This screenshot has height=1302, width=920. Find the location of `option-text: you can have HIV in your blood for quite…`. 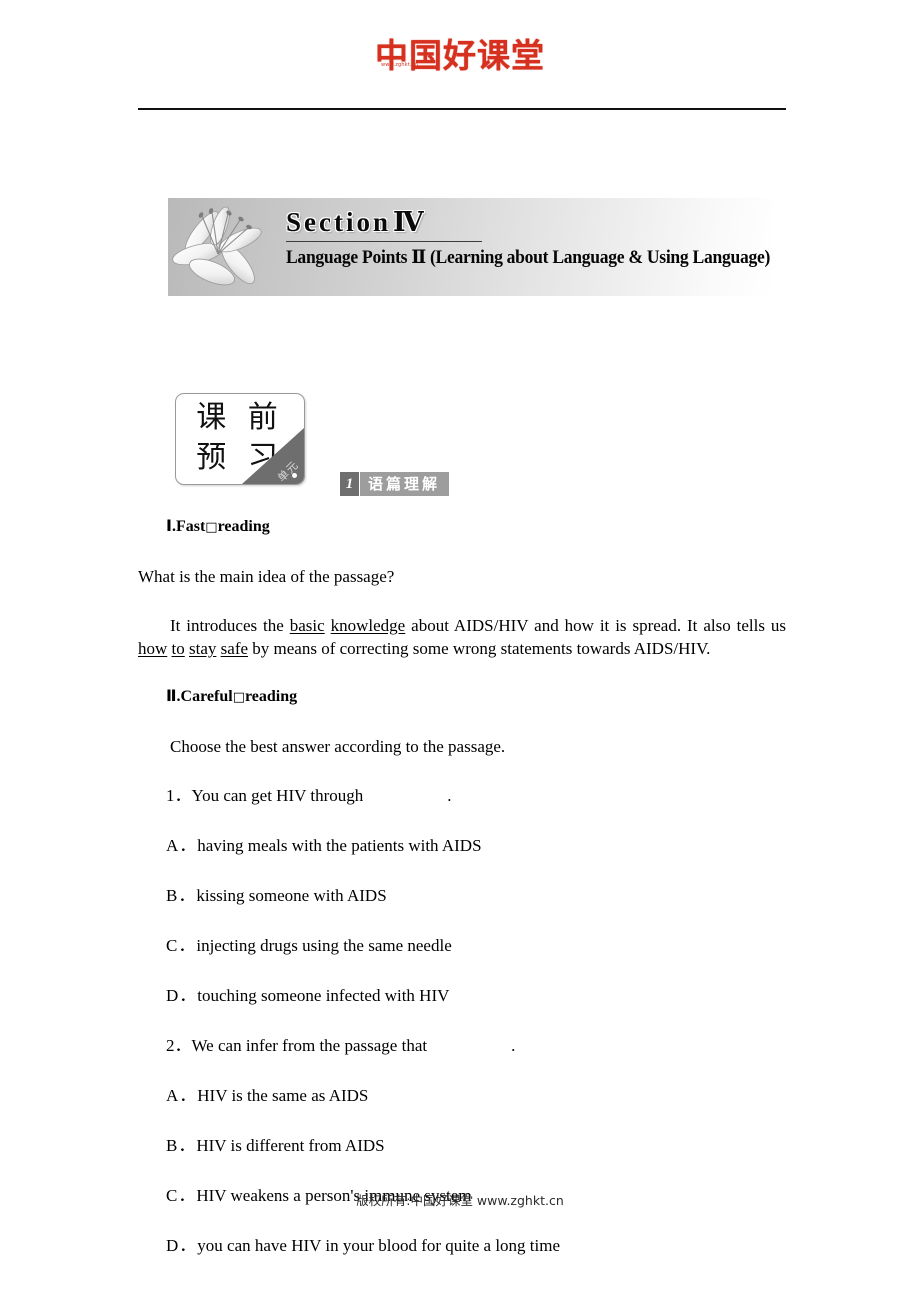

option-text: you can have HIV in your blood for quite… is located at coordinates (379, 1245).